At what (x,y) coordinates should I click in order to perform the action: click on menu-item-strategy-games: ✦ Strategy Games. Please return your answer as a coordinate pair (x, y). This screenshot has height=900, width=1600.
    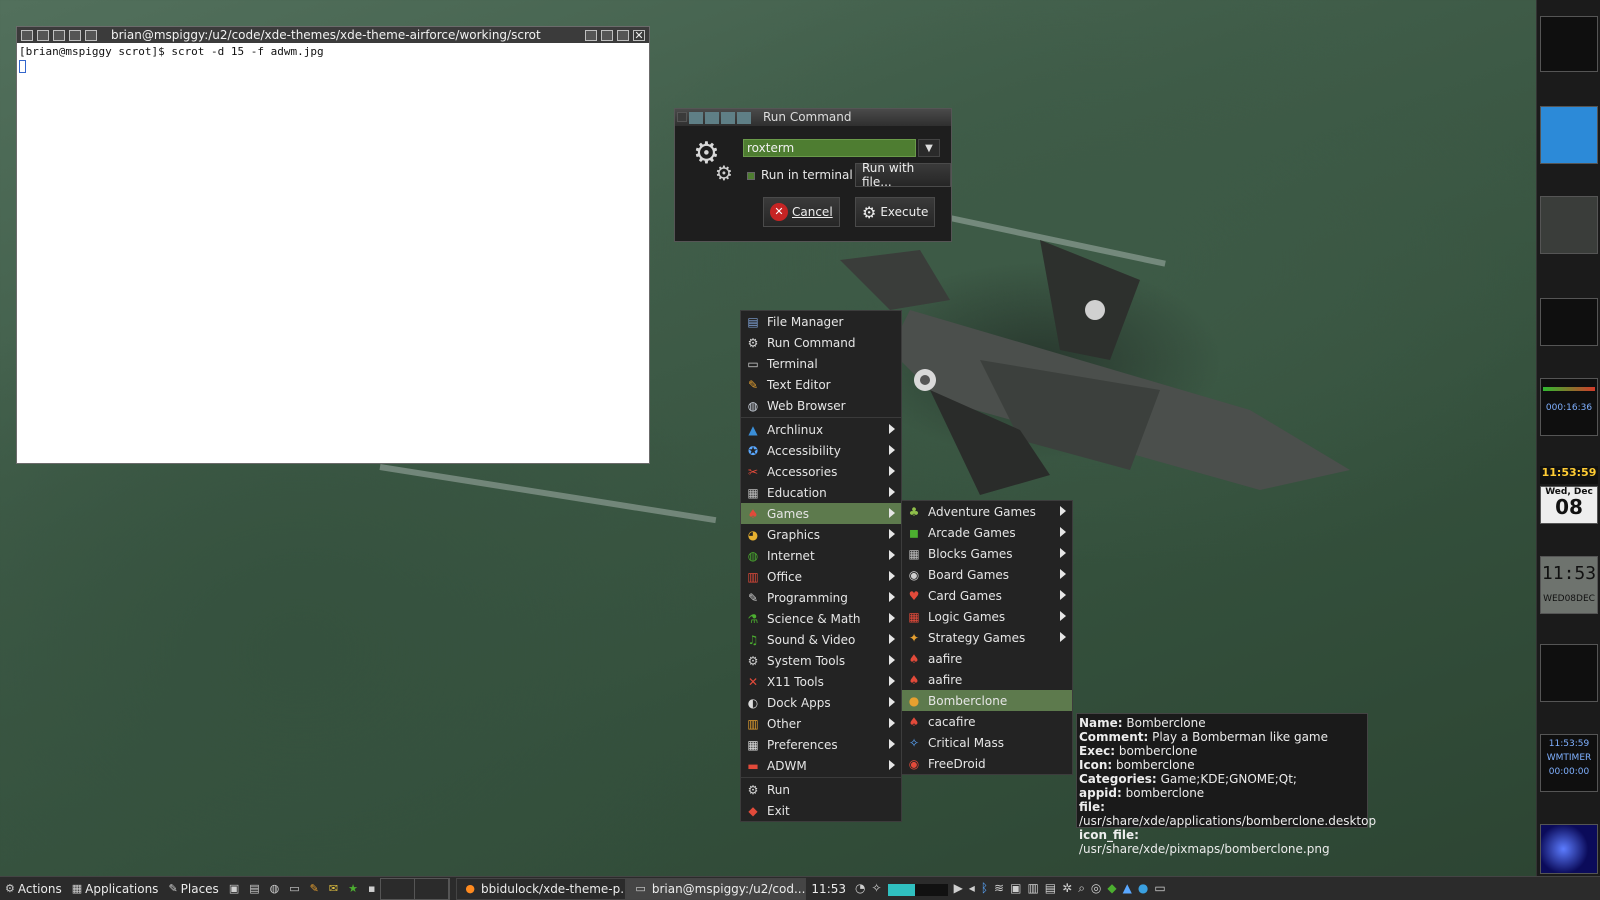
    Looking at the image, I should click on (987, 637).